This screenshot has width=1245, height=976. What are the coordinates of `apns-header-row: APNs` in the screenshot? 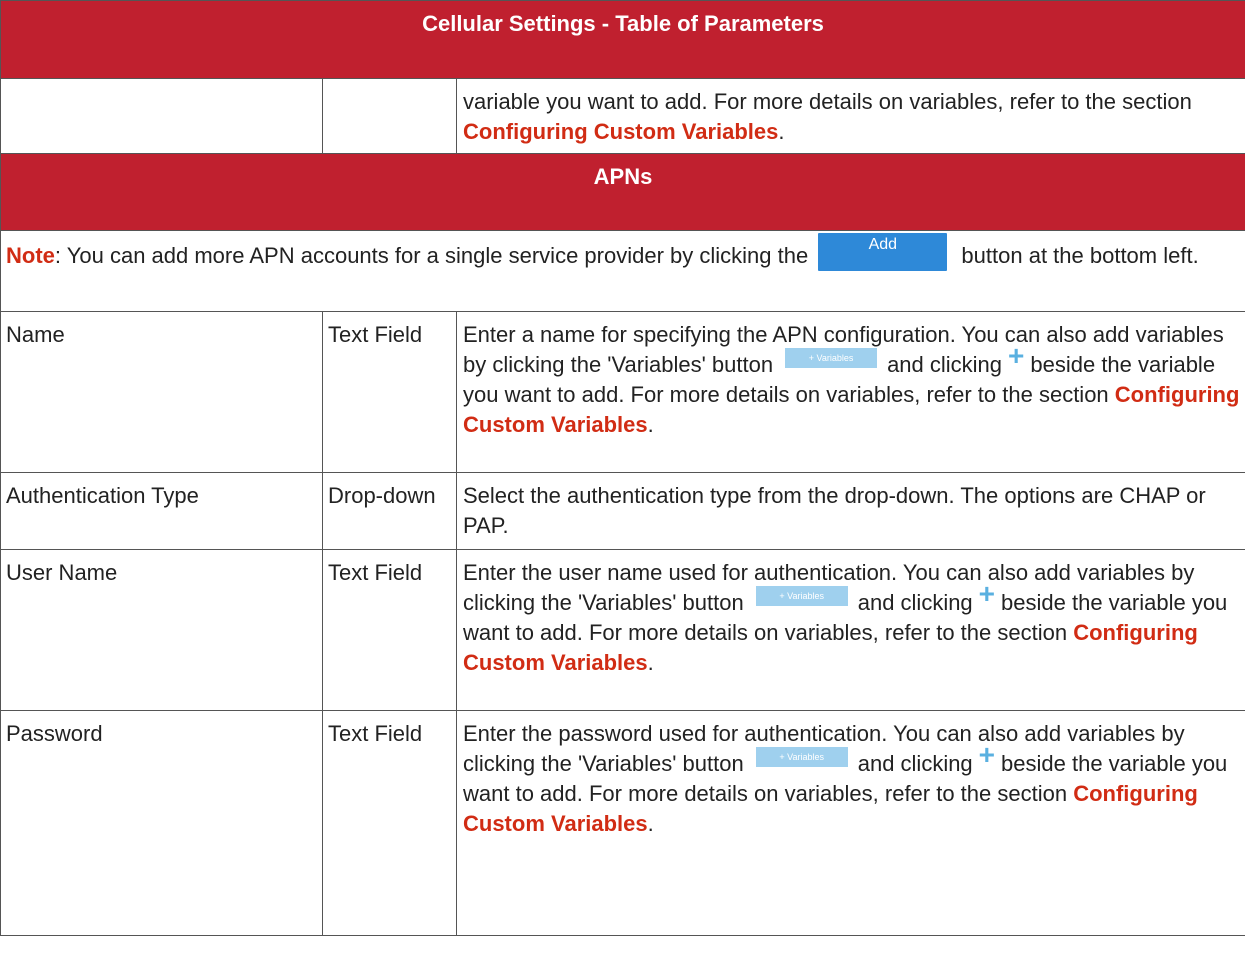 It's located at (622, 192).